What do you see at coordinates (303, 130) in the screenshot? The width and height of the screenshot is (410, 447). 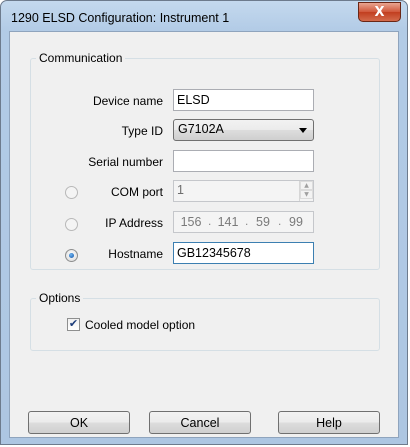 I see `chevron-down-icon` at bounding box center [303, 130].